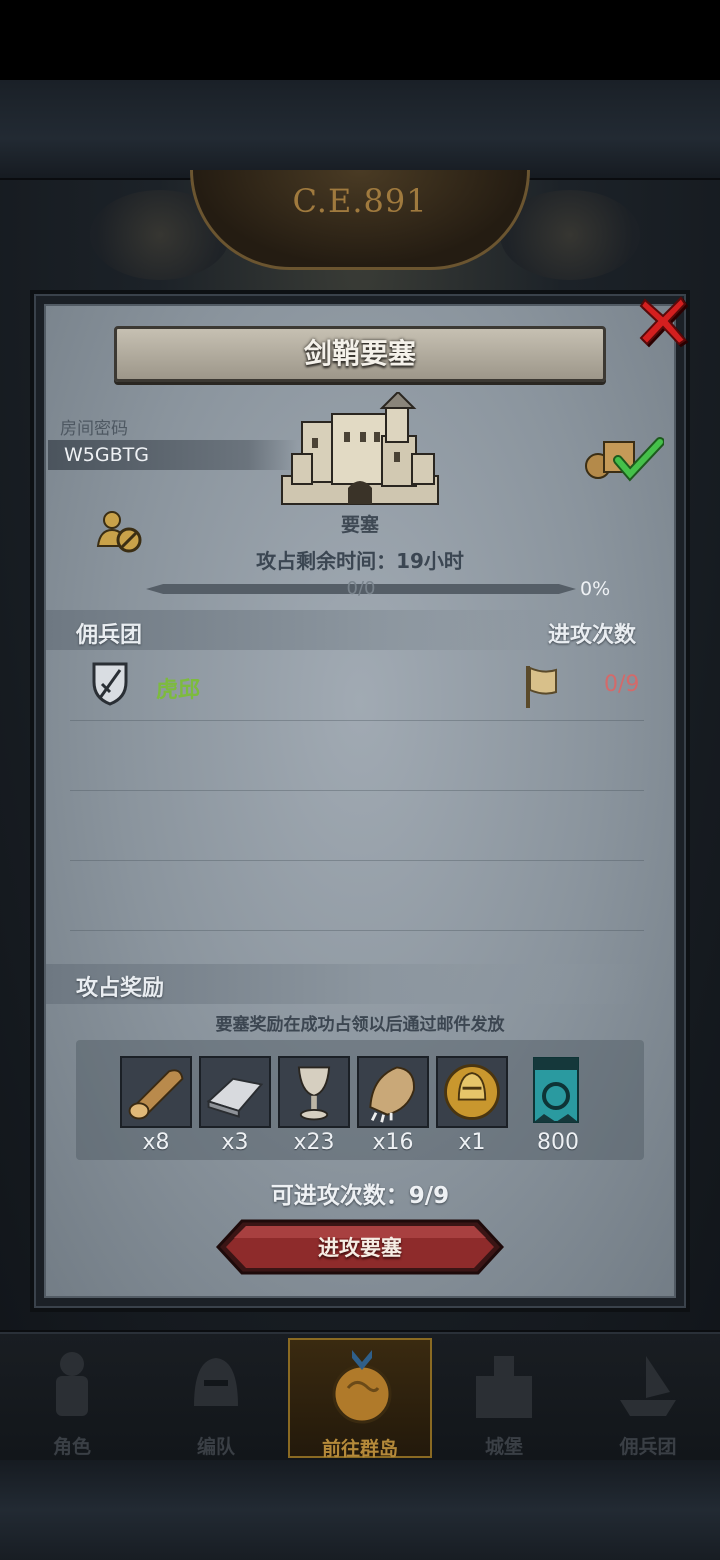 Image resolution: width=720 pixels, height=1560 pixels. Describe the element at coordinates (648, 1447) in the screenshot. I see `nav-label: 佣兵团` at that location.